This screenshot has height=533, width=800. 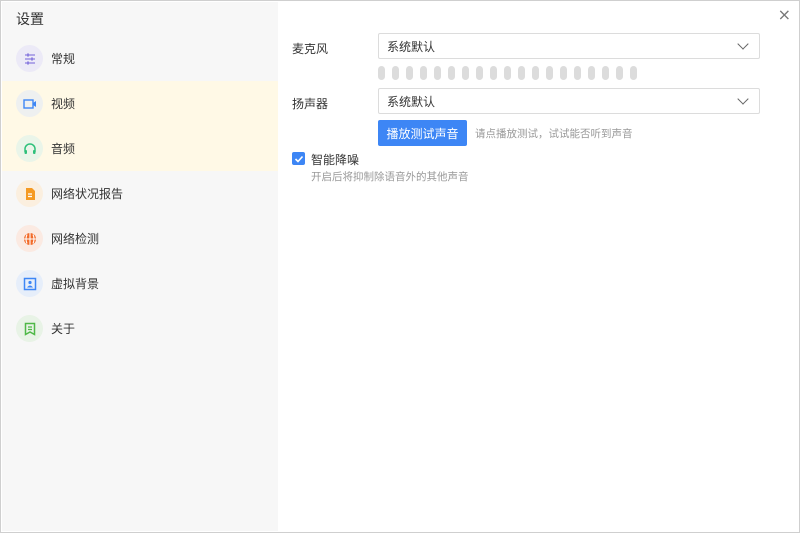 I want to click on video-camera-icon, so click(x=29, y=103).